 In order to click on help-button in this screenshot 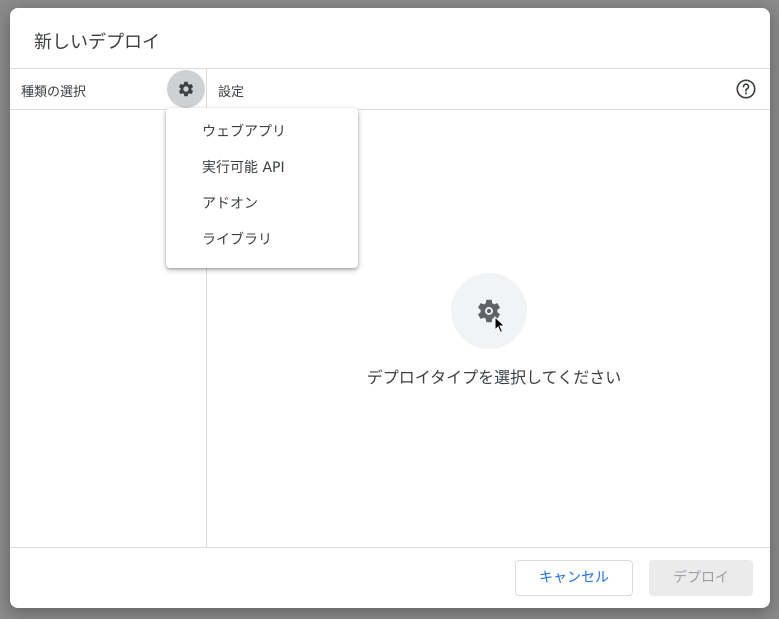, I will do `click(746, 89)`.